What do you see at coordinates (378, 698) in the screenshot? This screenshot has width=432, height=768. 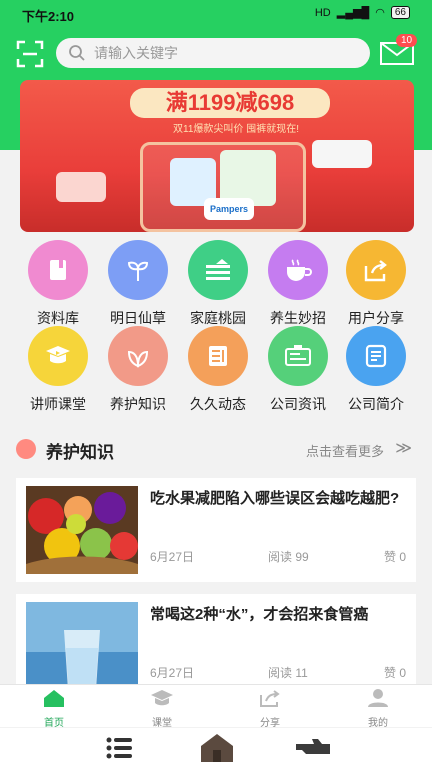 I see `user-icon` at bounding box center [378, 698].